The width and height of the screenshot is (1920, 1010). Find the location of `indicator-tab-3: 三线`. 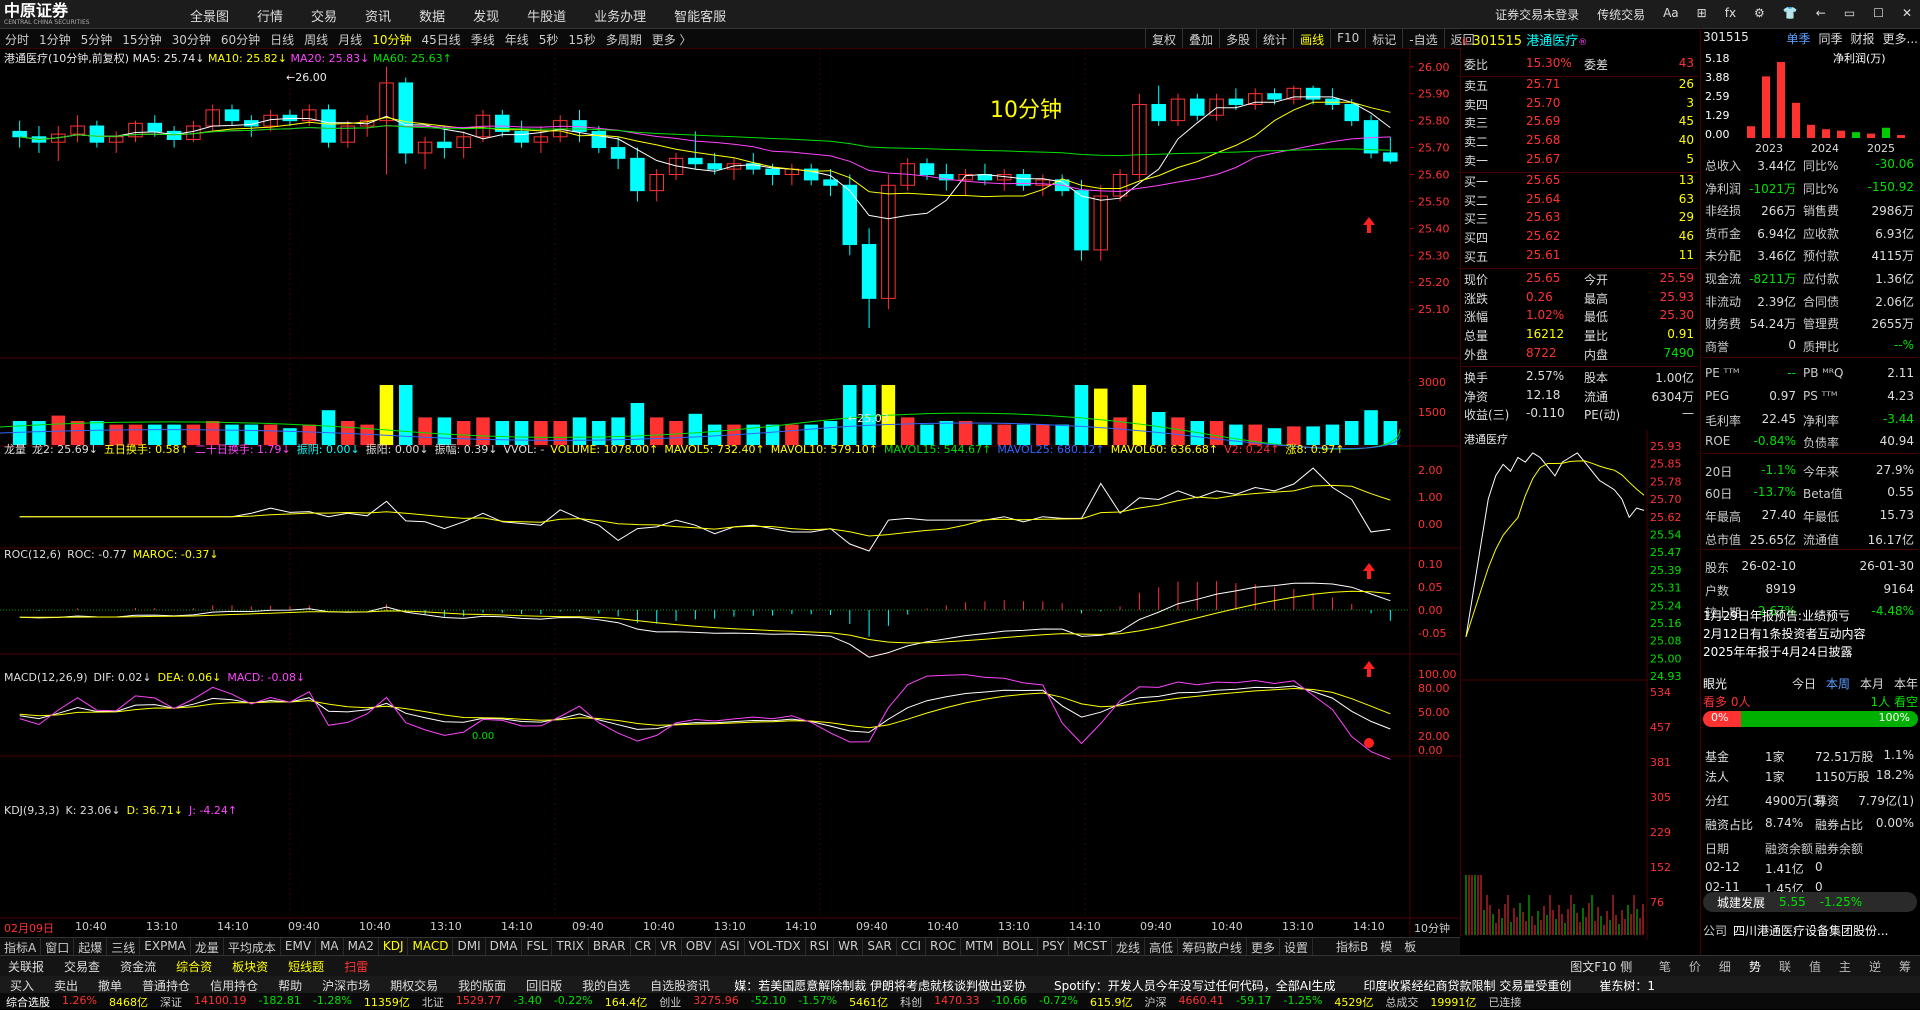

indicator-tab-3: 三线 is located at coordinates (124, 946).